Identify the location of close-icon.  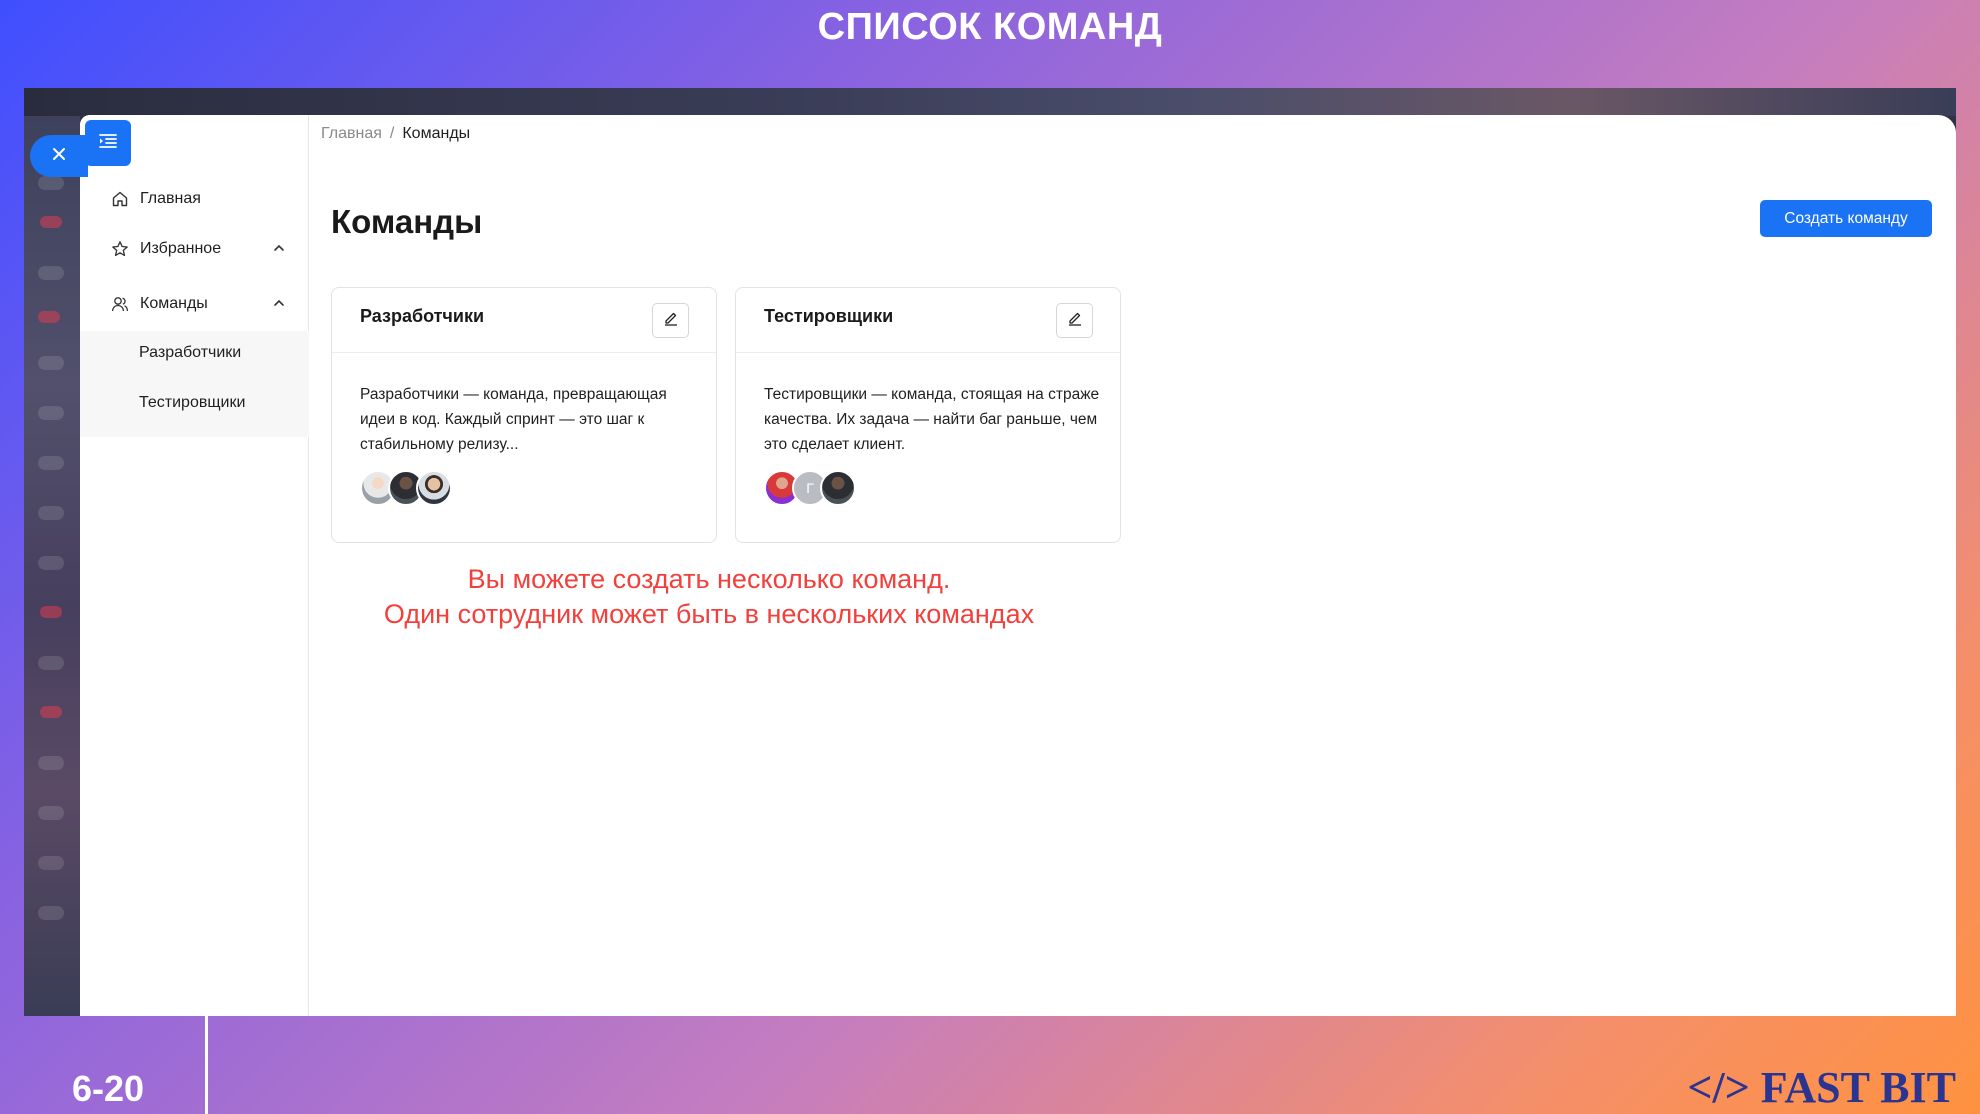
(59, 156).